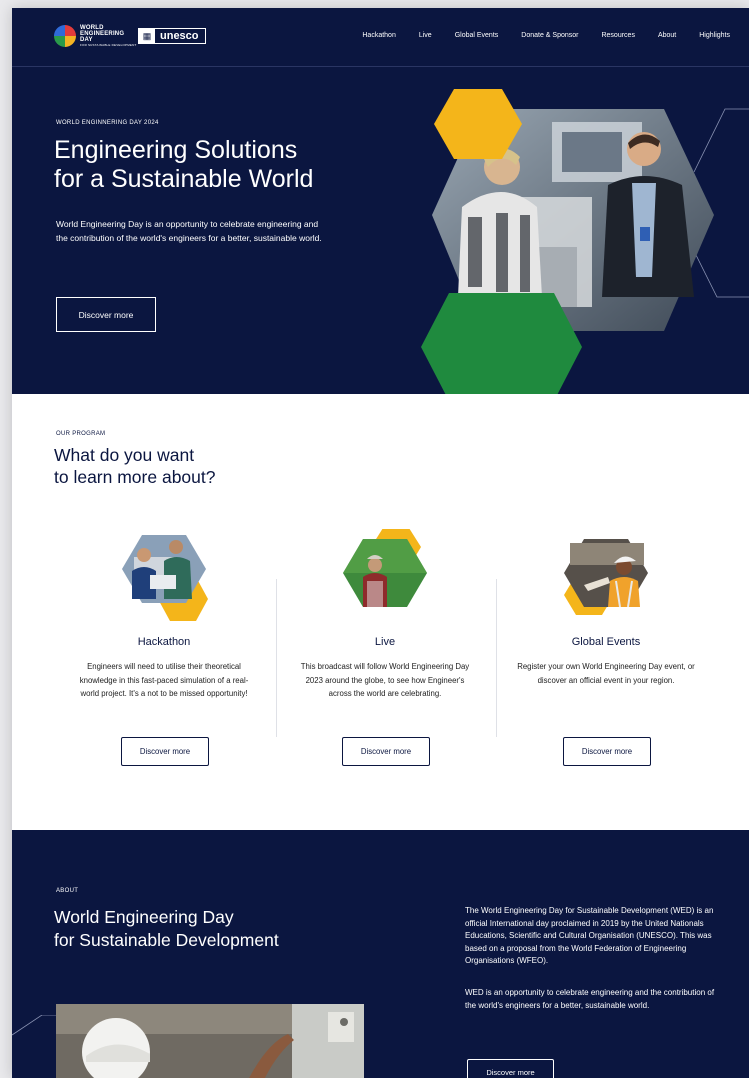  I want to click on about-title-line-1: World Engineering Day, so click(144, 917).